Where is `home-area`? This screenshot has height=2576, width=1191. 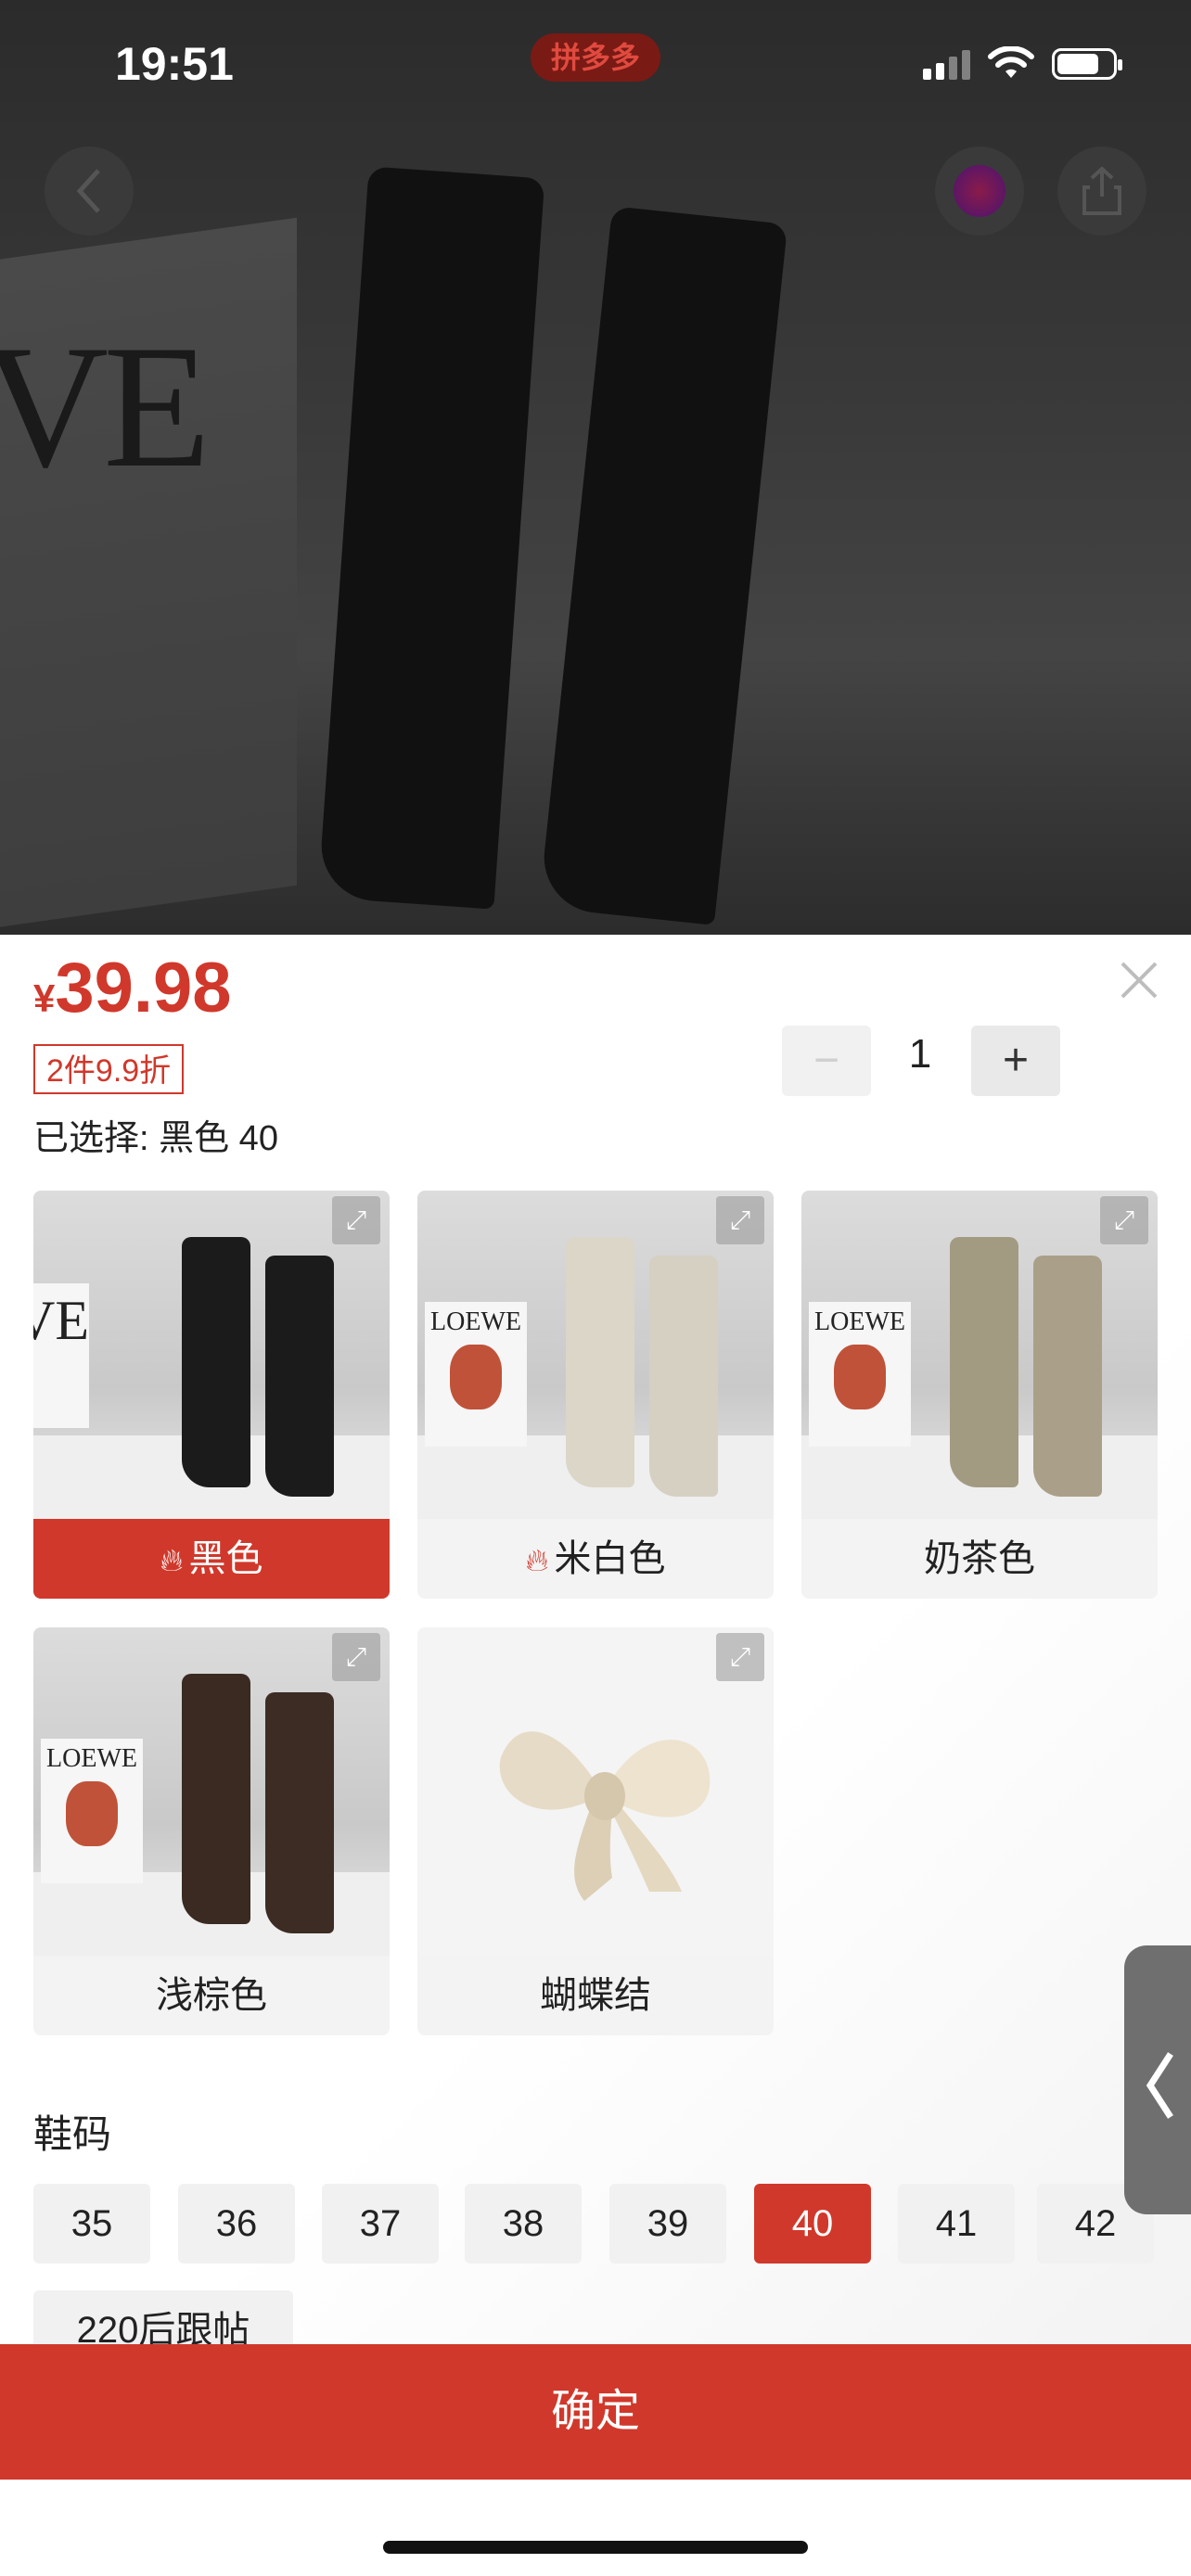 home-area is located at coordinates (595, 2528).